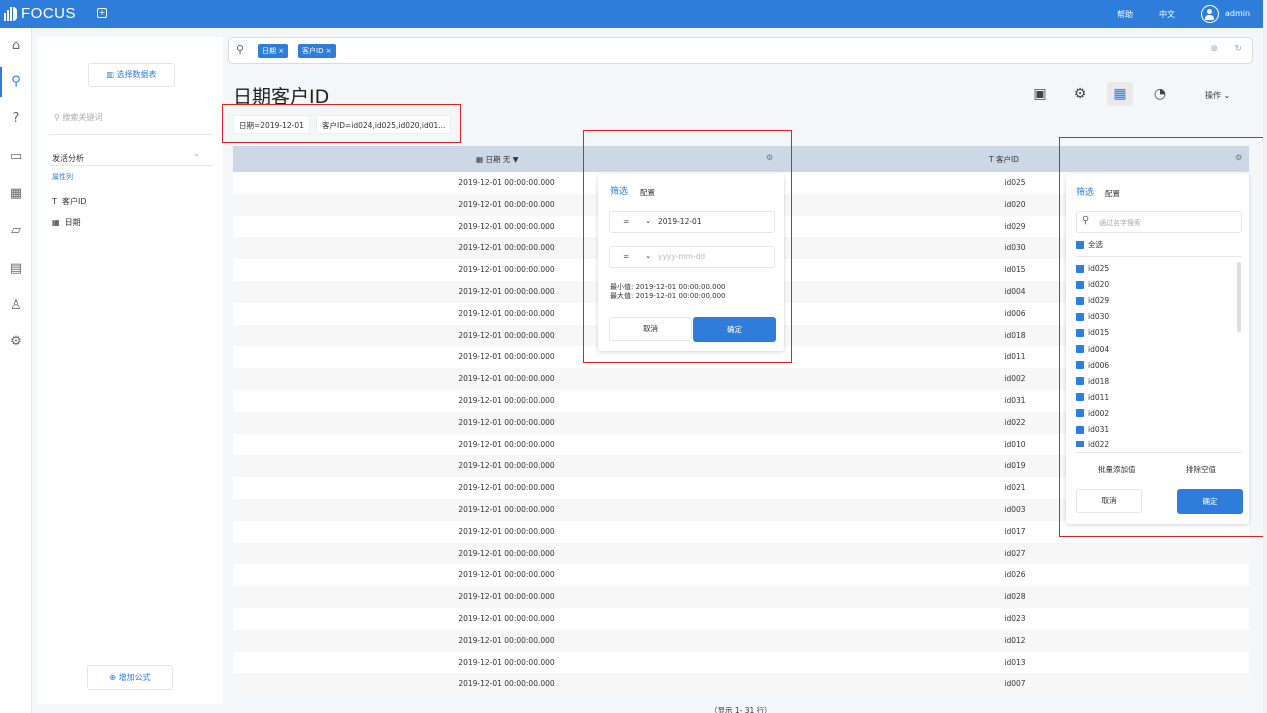 This screenshot has height=713, width=1267. Describe the element at coordinates (1092, 444) in the screenshot. I see `id-checkbox-item: id022` at that location.